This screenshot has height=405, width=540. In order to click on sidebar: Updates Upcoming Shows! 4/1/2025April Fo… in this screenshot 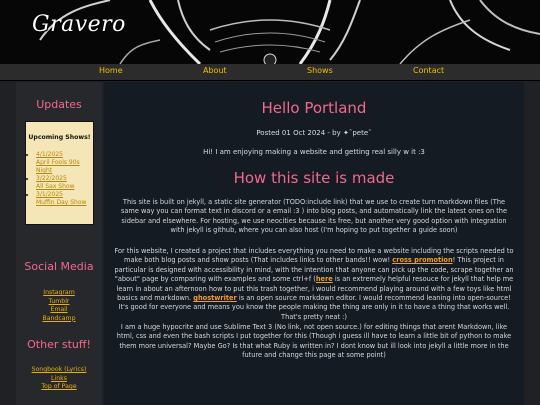, I will do `click(59, 243)`.